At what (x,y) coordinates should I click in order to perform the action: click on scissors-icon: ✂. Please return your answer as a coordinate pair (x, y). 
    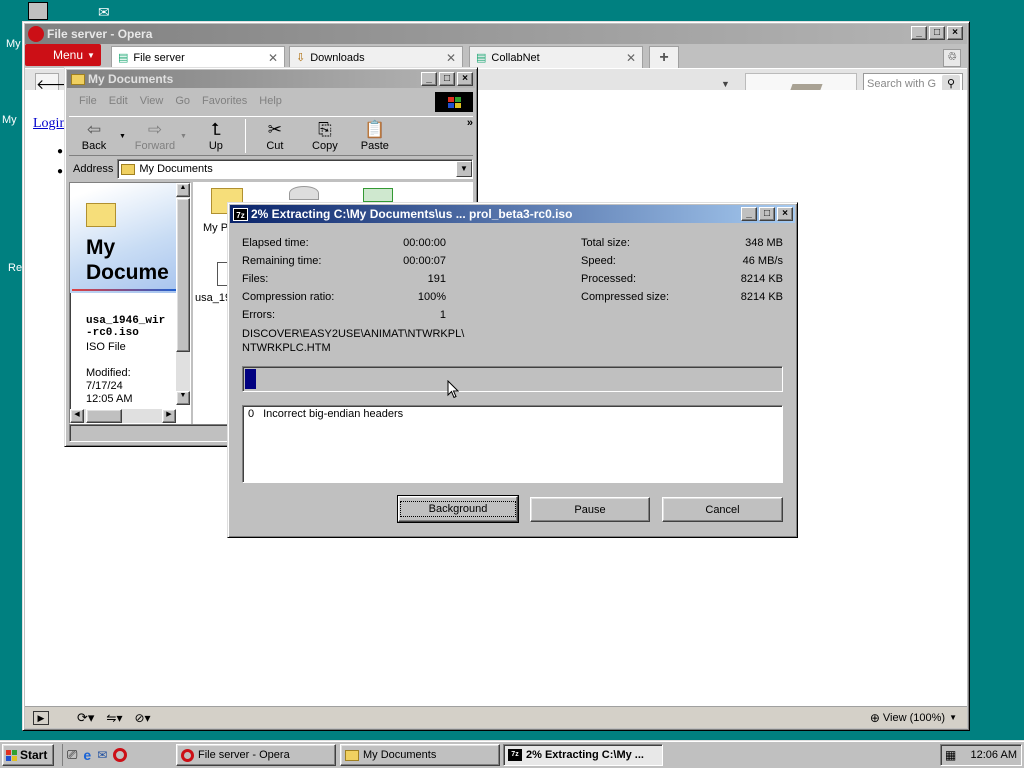
    Looking at the image, I should click on (274, 129).